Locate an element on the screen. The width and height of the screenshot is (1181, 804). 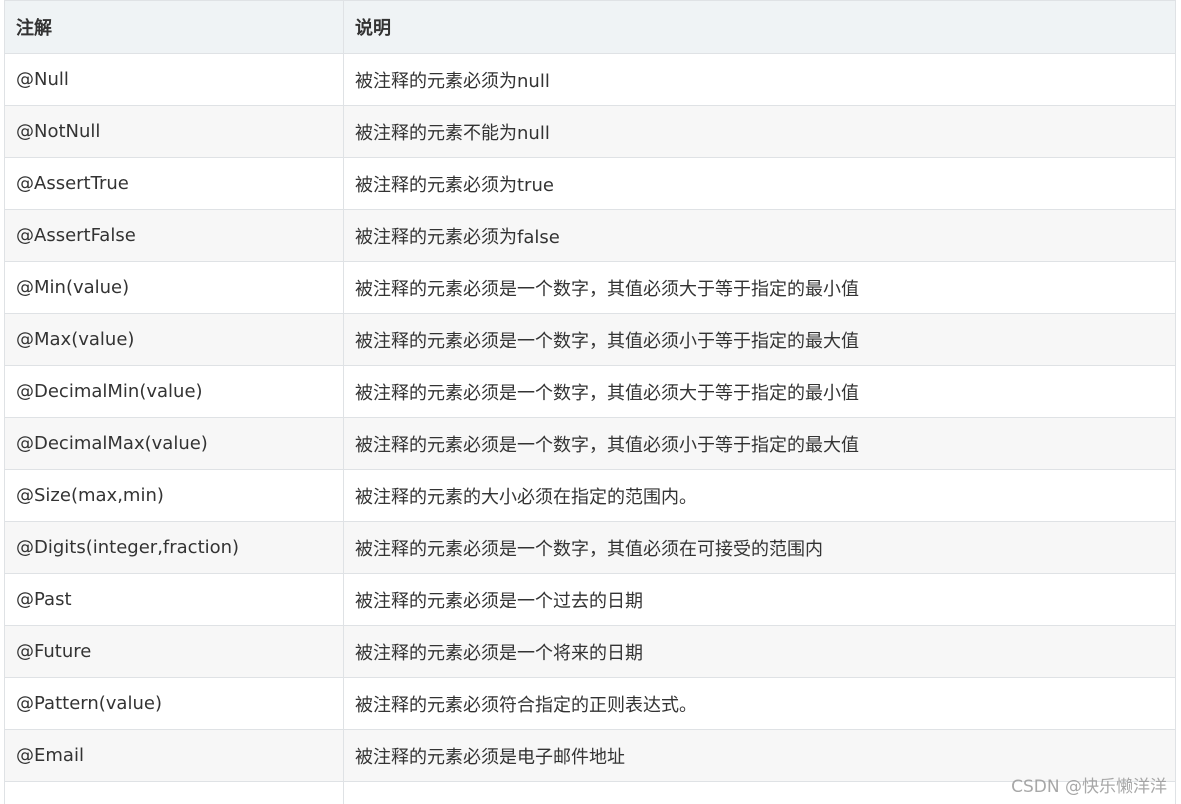
table-row: @Pattern(value) 被注释的元素必须符合指定的正则表达式。 is located at coordinates (590, 703).